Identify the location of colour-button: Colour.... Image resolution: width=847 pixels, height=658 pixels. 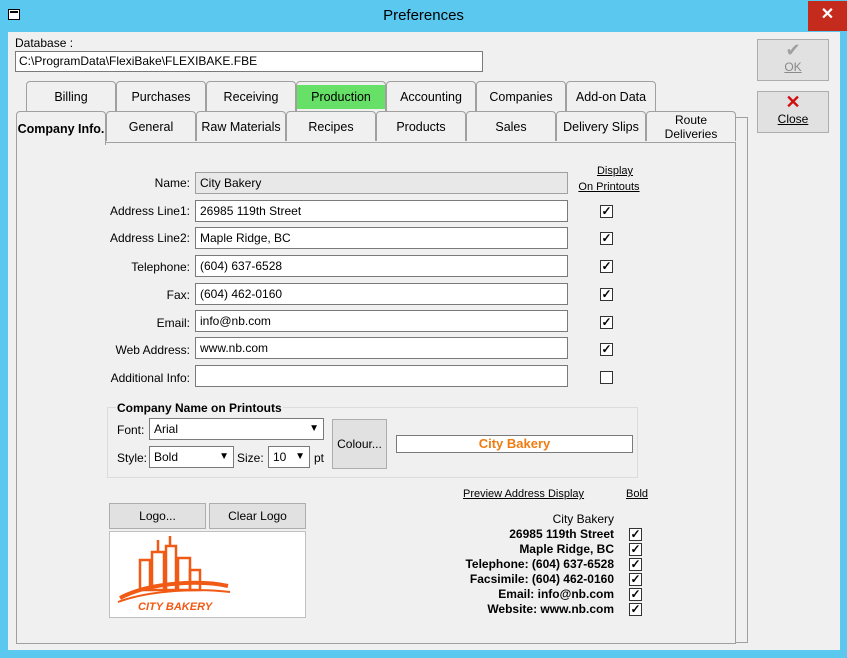
(359, 444).